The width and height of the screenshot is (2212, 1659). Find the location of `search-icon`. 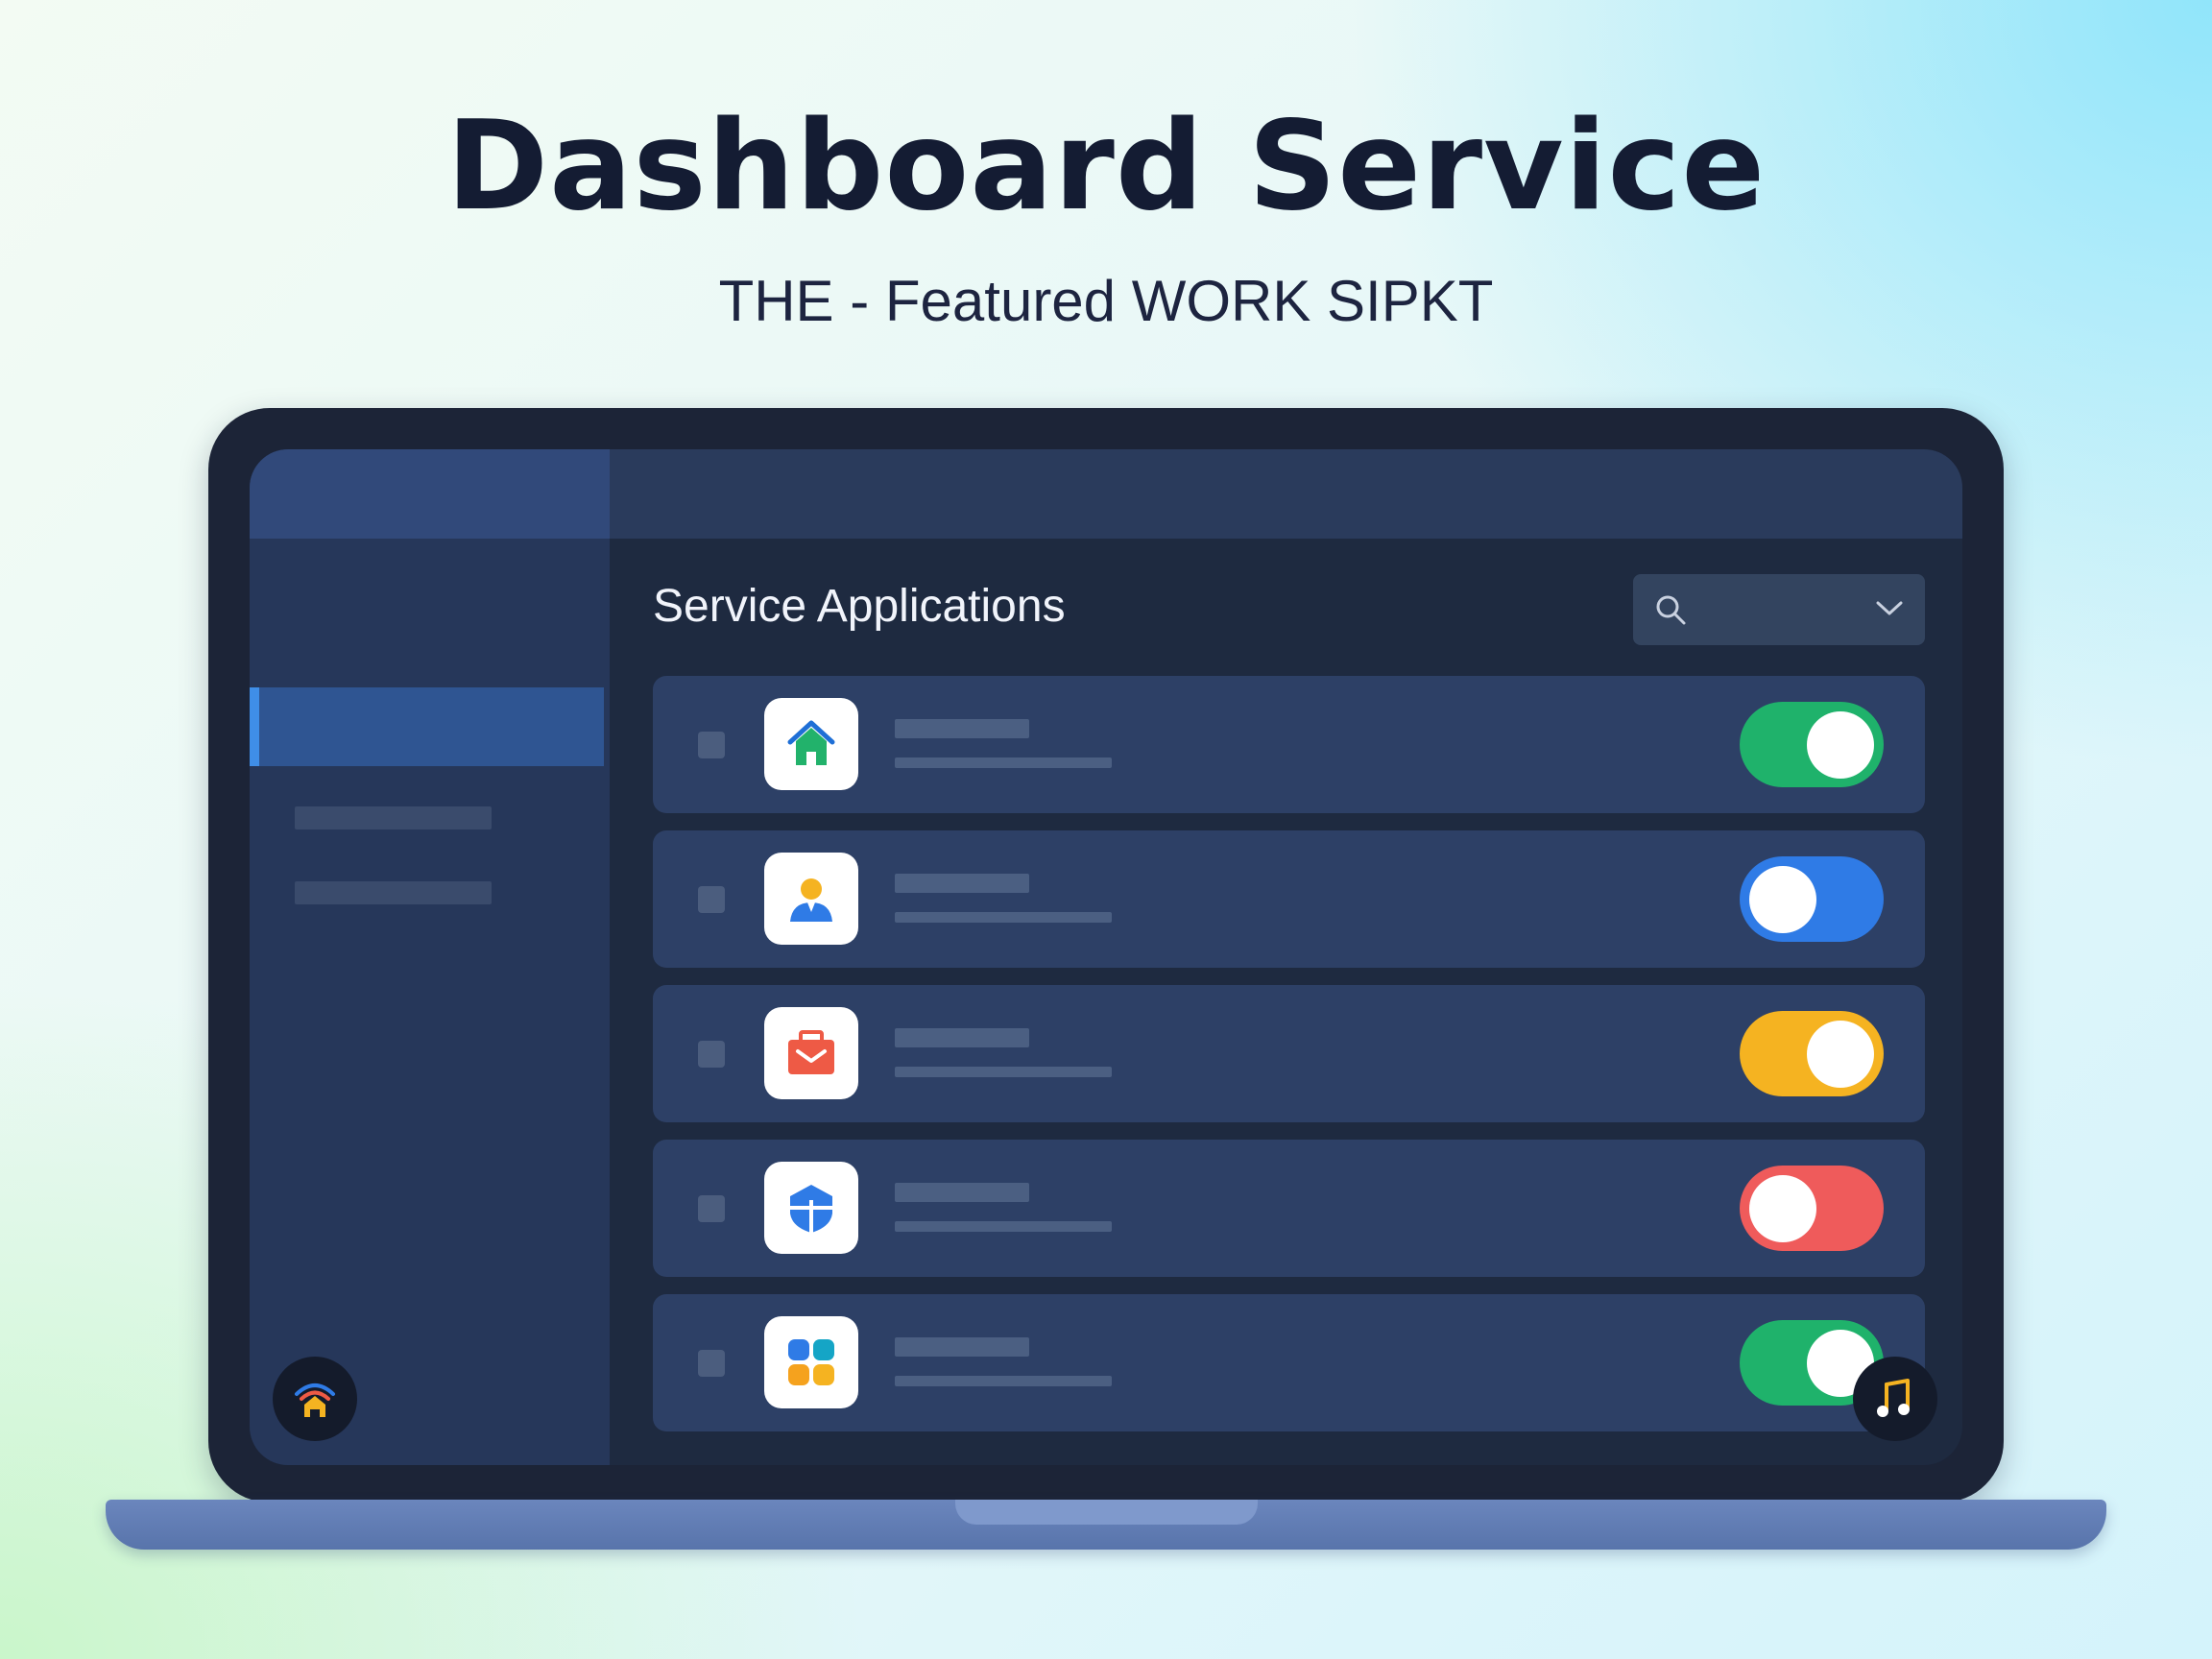

search-icon is located at coordinates (1671, 610).